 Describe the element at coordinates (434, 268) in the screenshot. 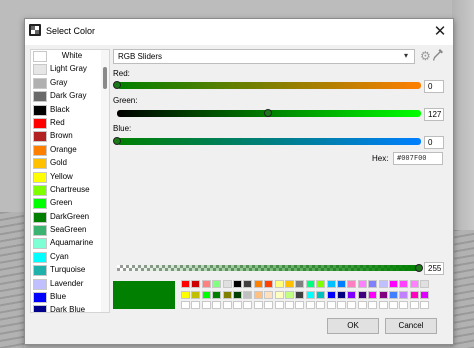

I see `alpha-value-field: 255` at that location.